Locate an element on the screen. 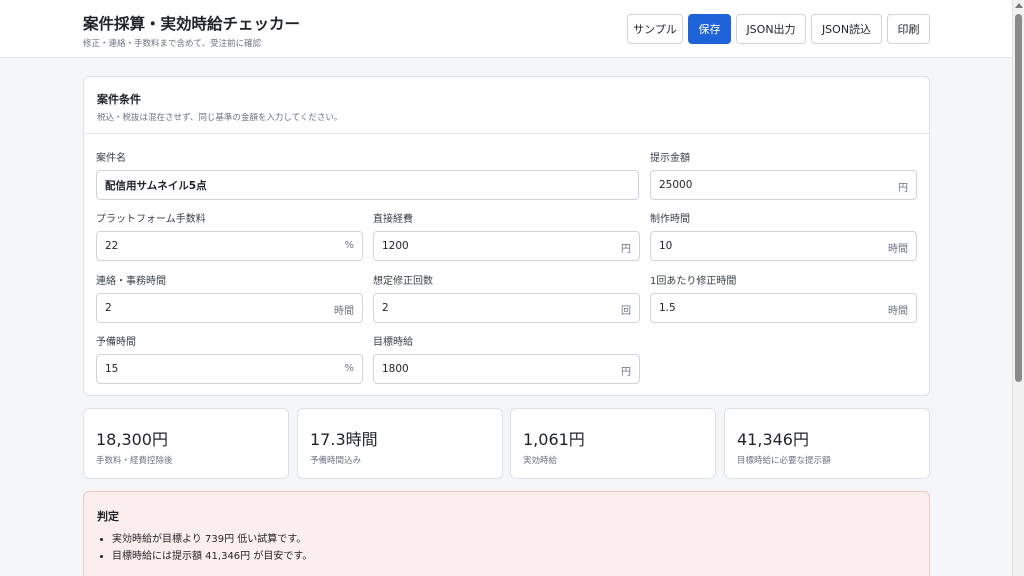  revision-count-input is located at coordinates (506, 308).